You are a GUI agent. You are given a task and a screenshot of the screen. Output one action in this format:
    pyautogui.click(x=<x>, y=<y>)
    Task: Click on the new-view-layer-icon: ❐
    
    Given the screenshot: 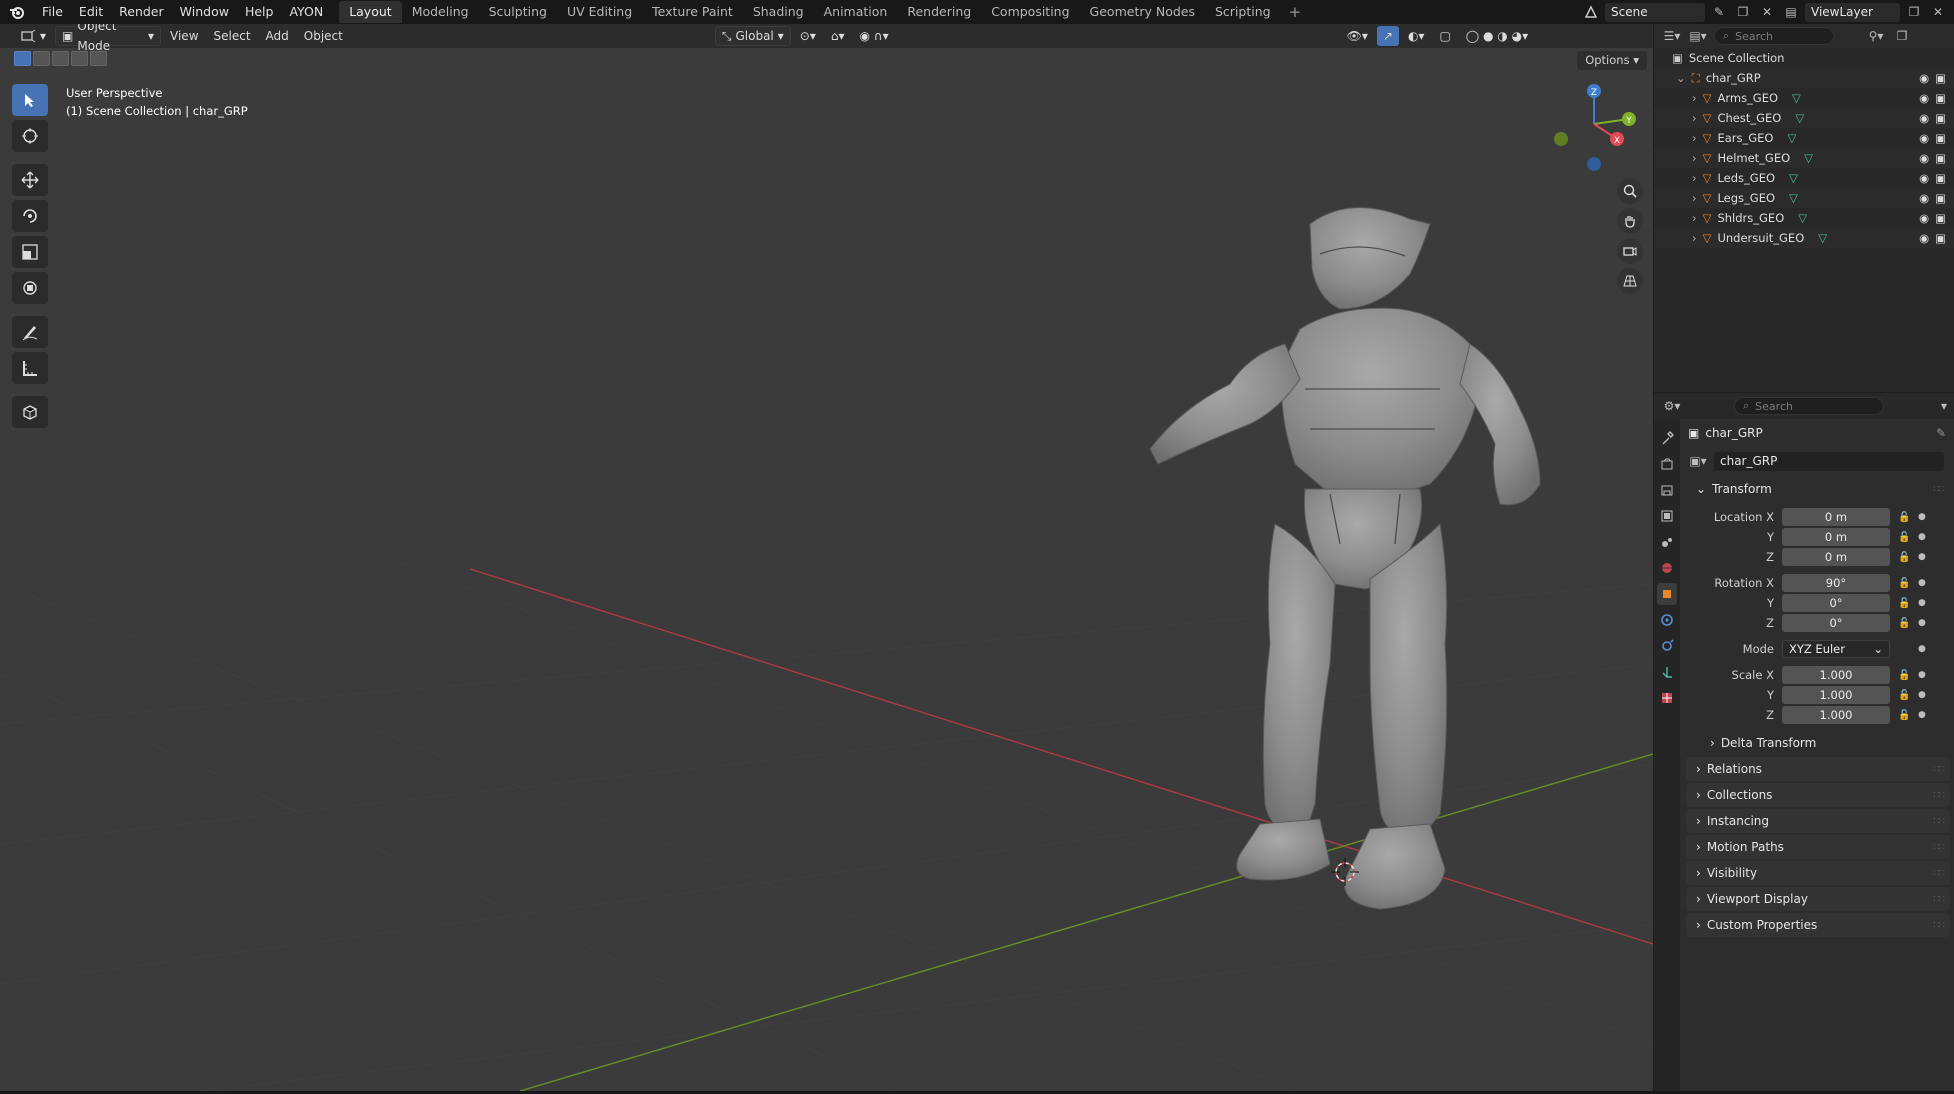 What is the action you would take?
    pyautogui.click(x=1914, y=12)
    